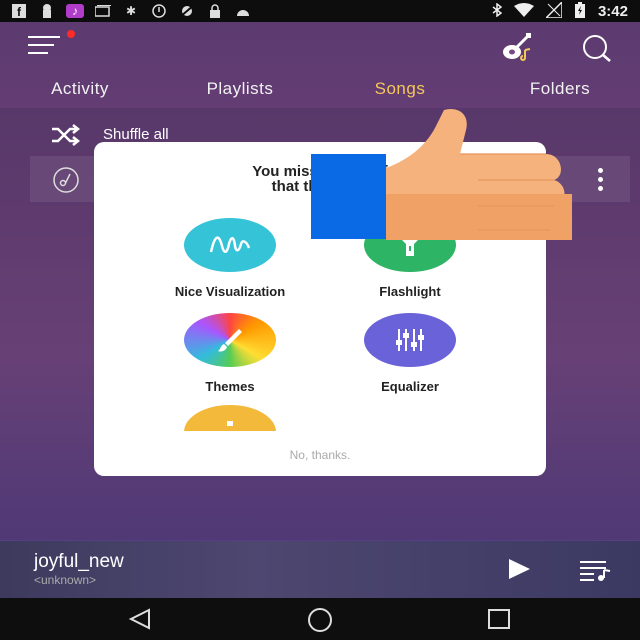 The height and width of the screenshot is (640, 640). What do you see at coordinates (240, 90) in the screenshot?
I see `tab-playlists: Playlists` at bounding box center [240, 90].